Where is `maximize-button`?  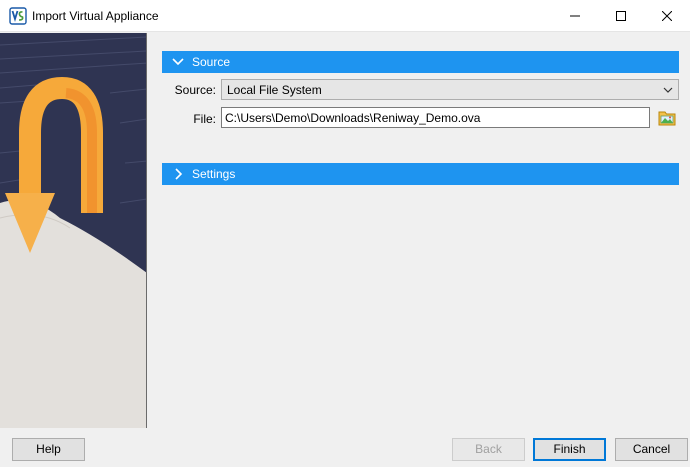
maximize-button is located at coordinates (621, 16).